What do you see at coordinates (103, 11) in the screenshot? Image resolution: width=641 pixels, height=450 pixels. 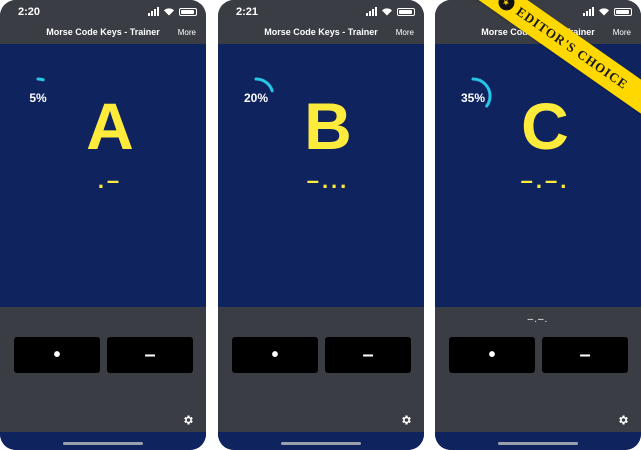 I see `status-bar: 2:20` at bounding box center [103, 11].